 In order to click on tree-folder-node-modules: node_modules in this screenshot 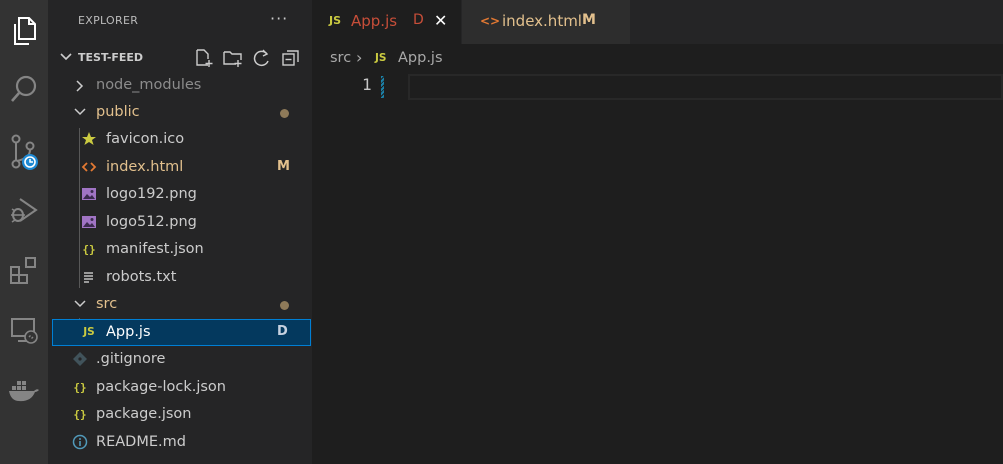, I will do `click(181, 85)`.